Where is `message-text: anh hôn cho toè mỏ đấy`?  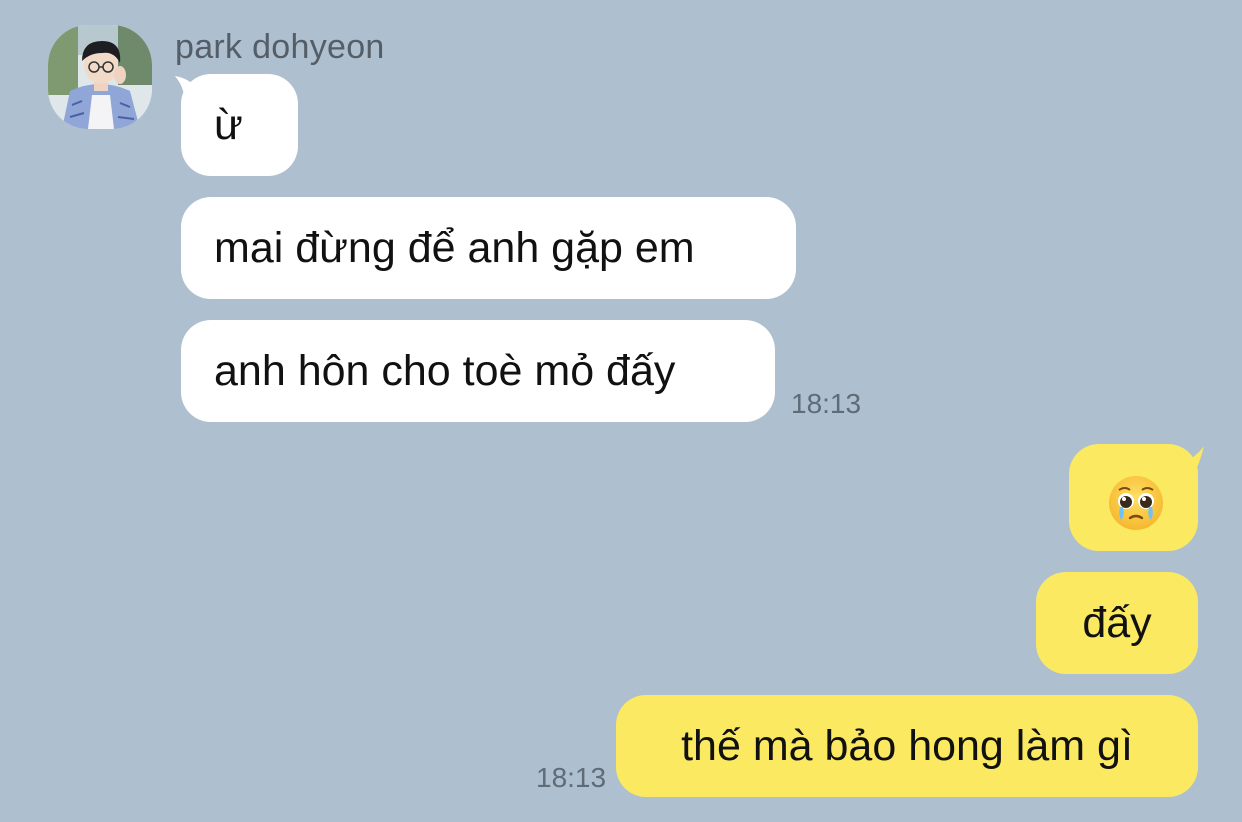
message-text: anh hôn cho toè mỏ đấy is located at coordinates (445, 371).